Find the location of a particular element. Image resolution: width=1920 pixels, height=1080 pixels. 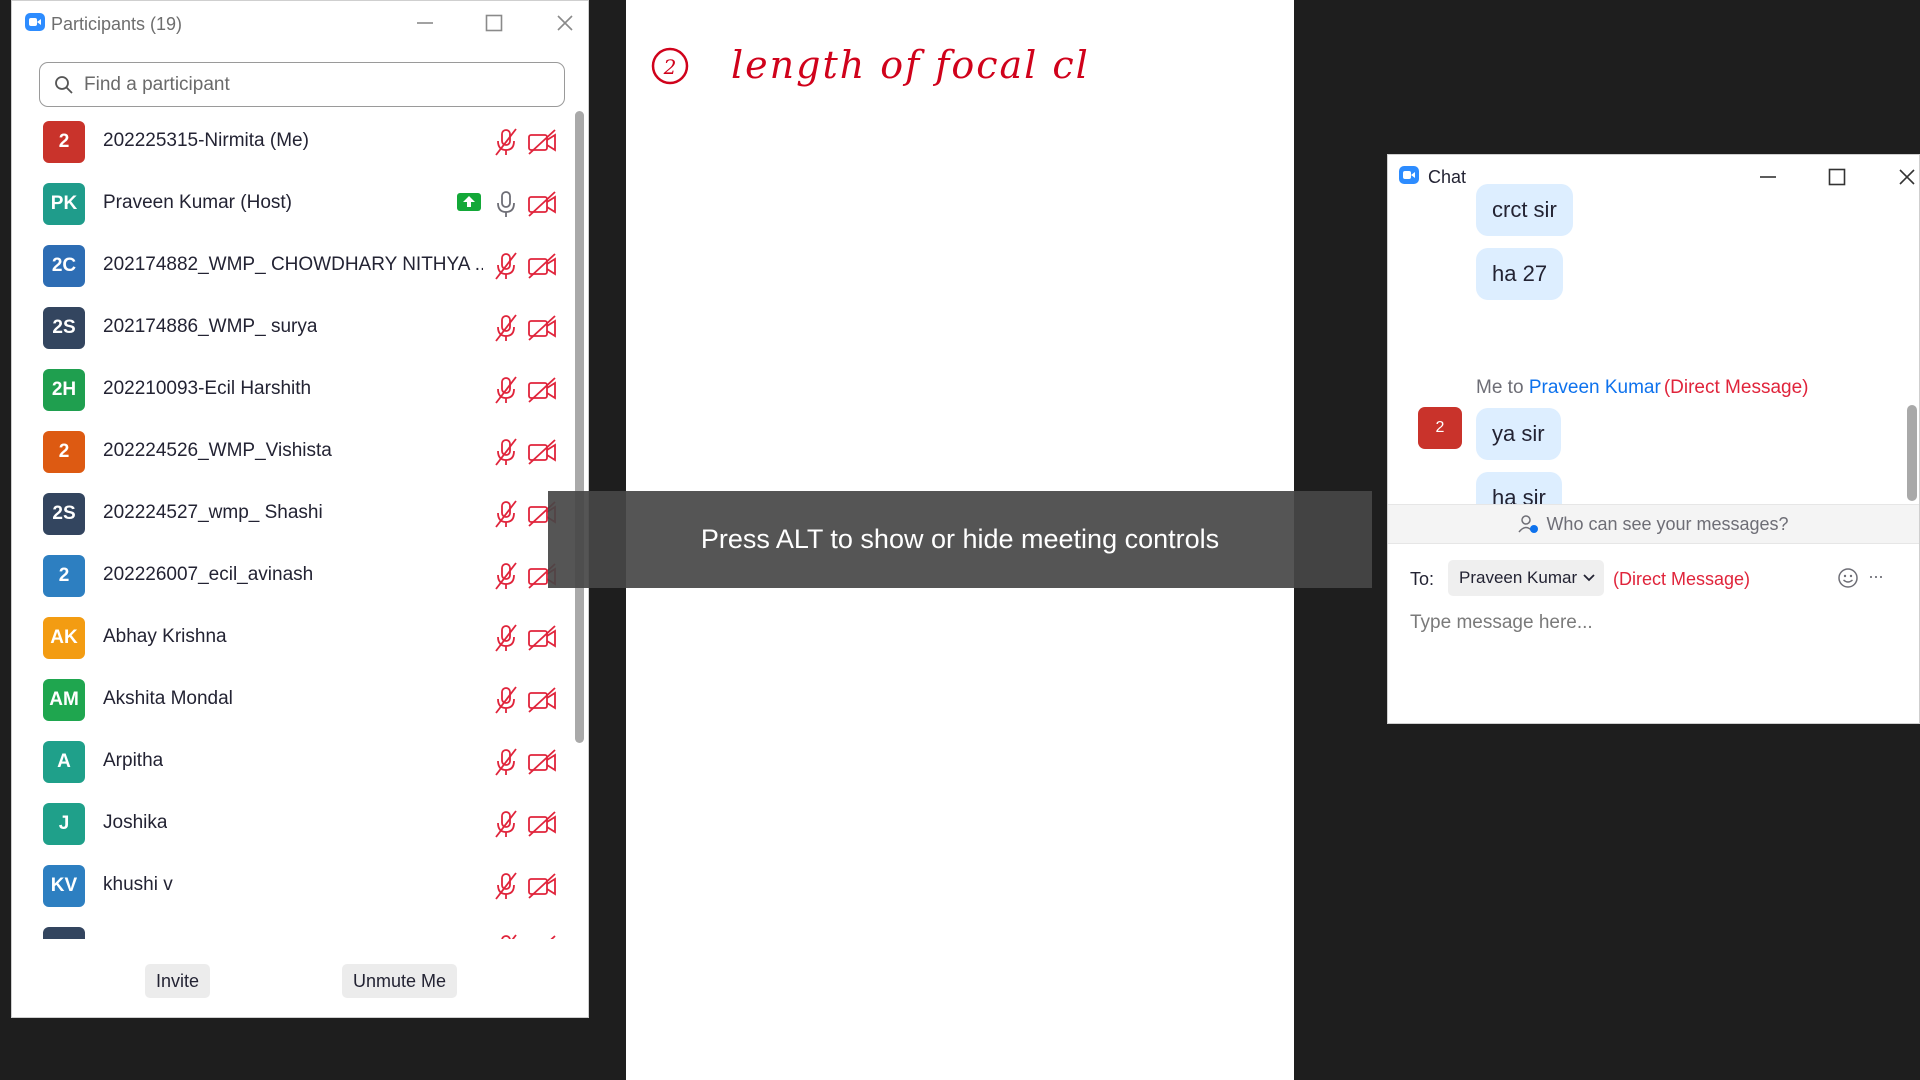

circled-number: 2 is located at coordinates (670, 67).